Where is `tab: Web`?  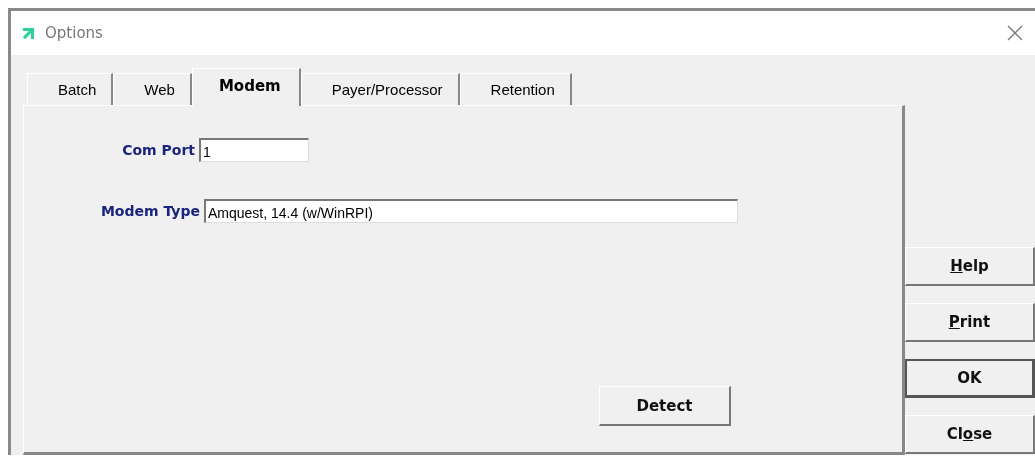 tab: Web is located at coordinates (152, 89).